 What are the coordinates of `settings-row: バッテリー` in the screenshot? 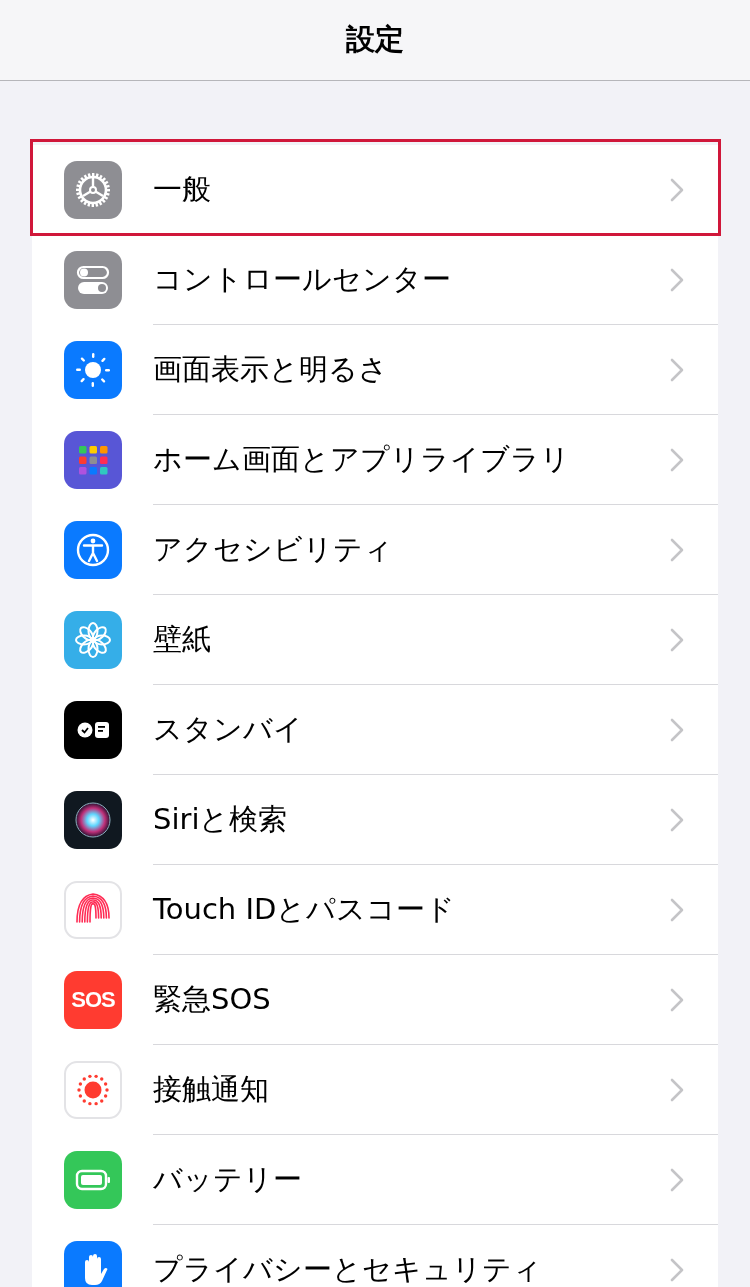 It's located at (375, 1180).